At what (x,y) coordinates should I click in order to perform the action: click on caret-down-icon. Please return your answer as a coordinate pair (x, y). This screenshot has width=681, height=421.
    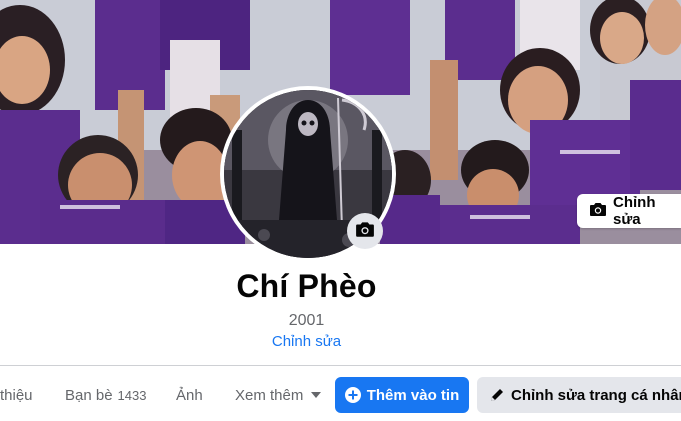
    Looking at the image, I should click on (316, 395).